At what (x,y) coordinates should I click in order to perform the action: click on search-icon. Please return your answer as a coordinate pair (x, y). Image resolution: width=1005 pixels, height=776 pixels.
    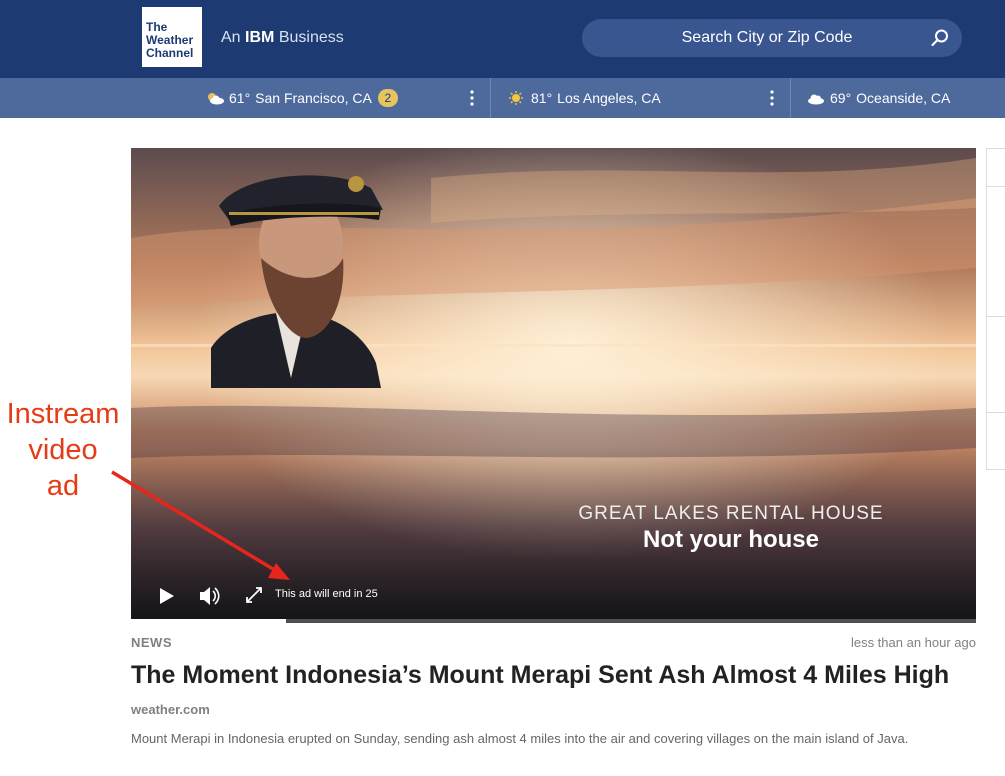
    Looking at the image, I should click on (940, 38).